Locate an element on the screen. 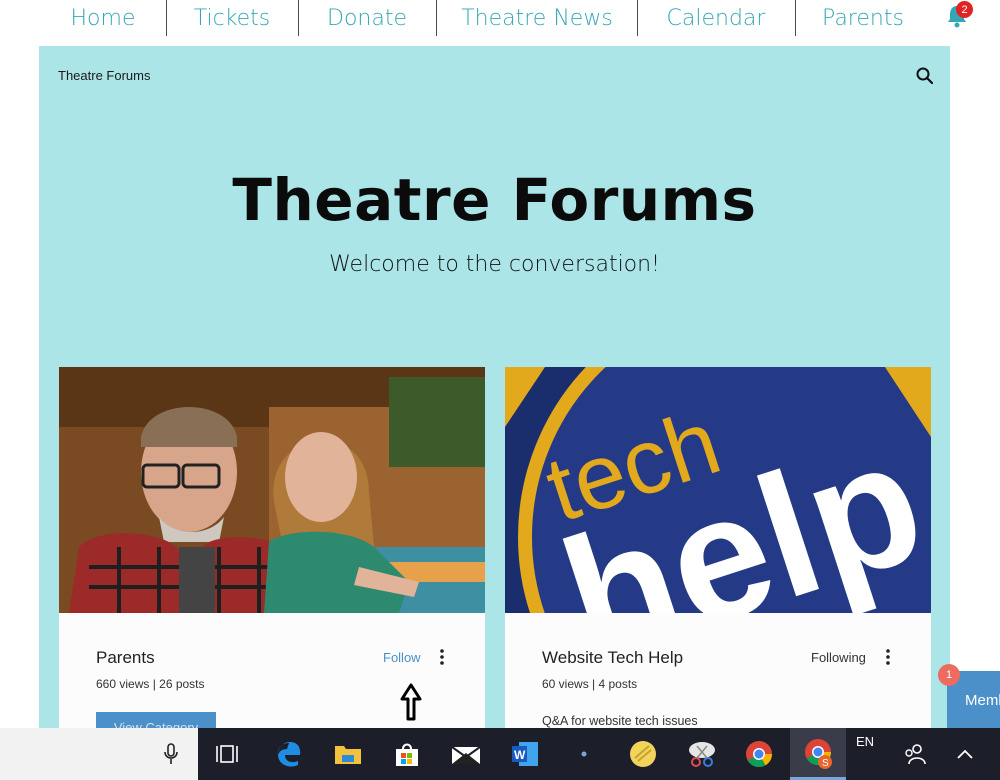  taskbar-active-app: S is located at coordinates (818, 754).